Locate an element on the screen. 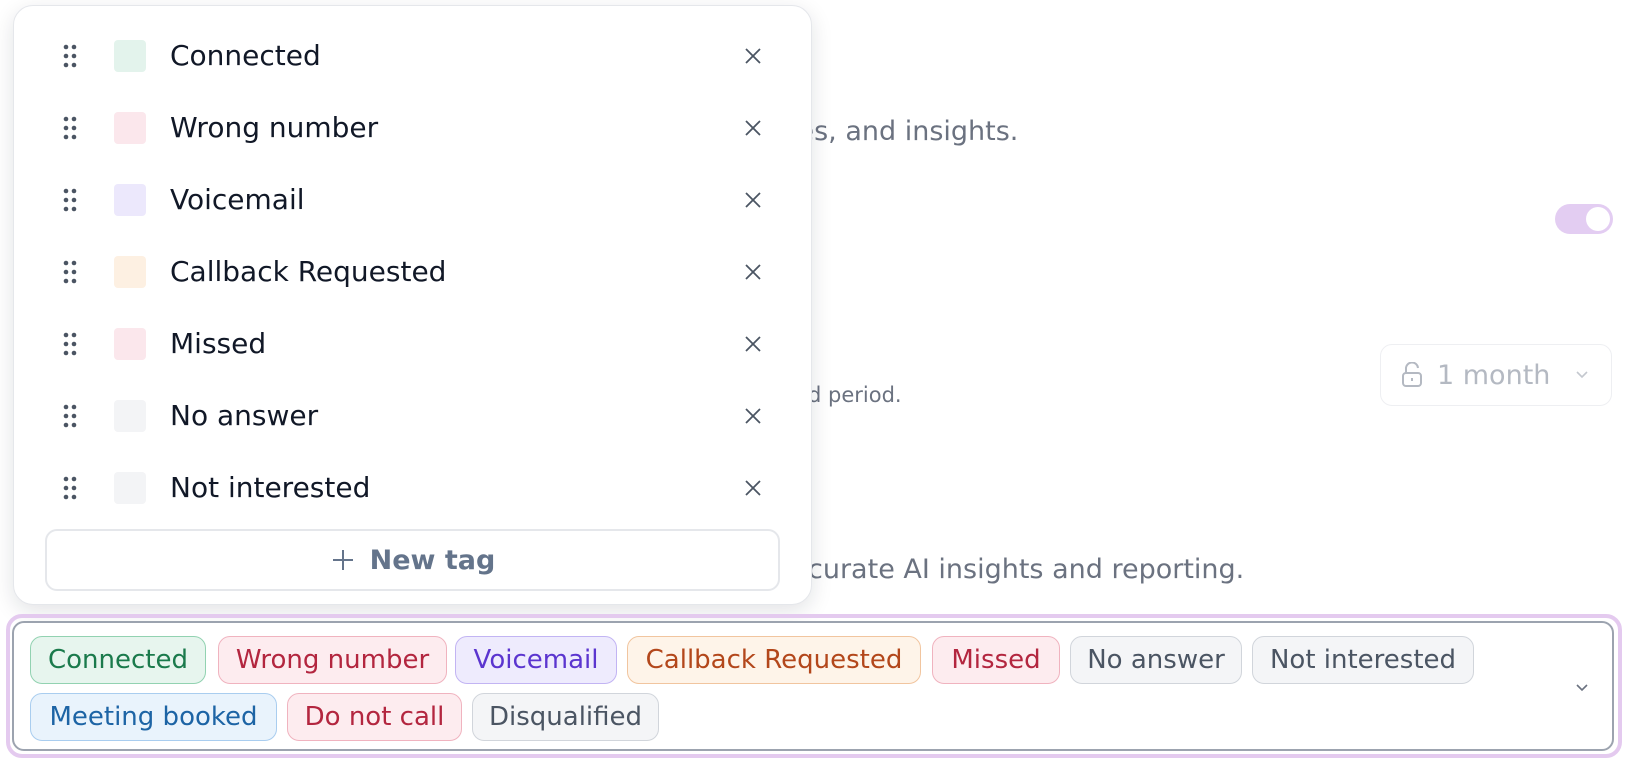  toggle-knob is located at coordinates (1598, 219).